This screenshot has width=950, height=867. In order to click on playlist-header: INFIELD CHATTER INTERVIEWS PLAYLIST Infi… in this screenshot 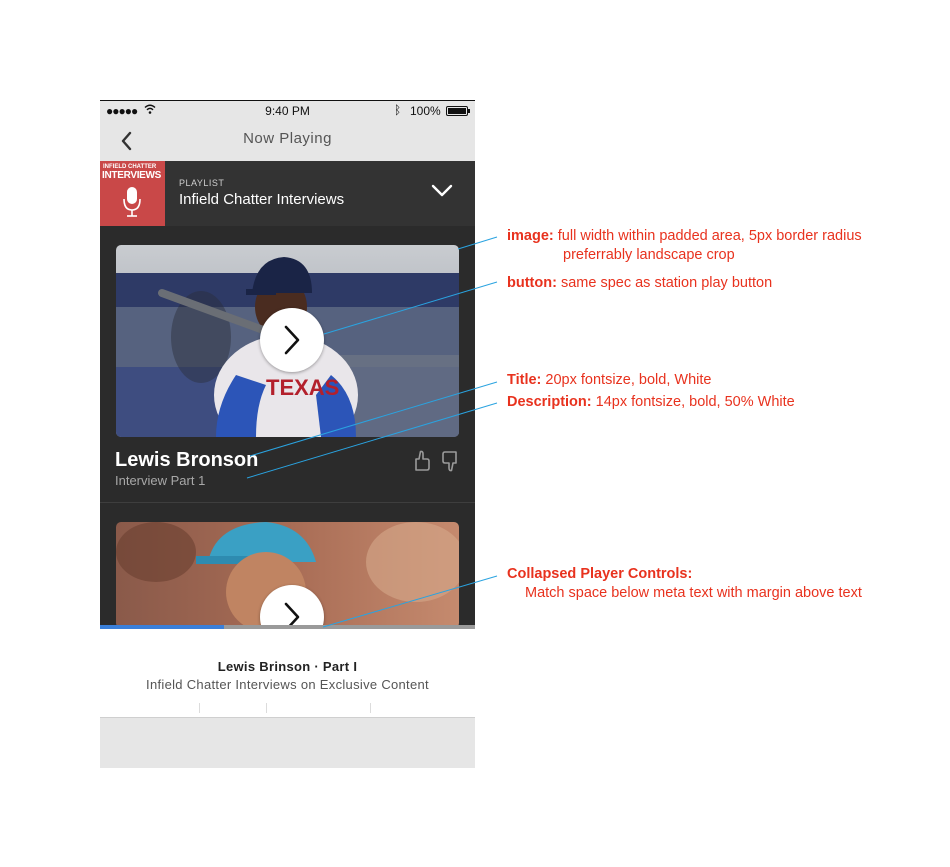, I will do `click(287, 193)`.